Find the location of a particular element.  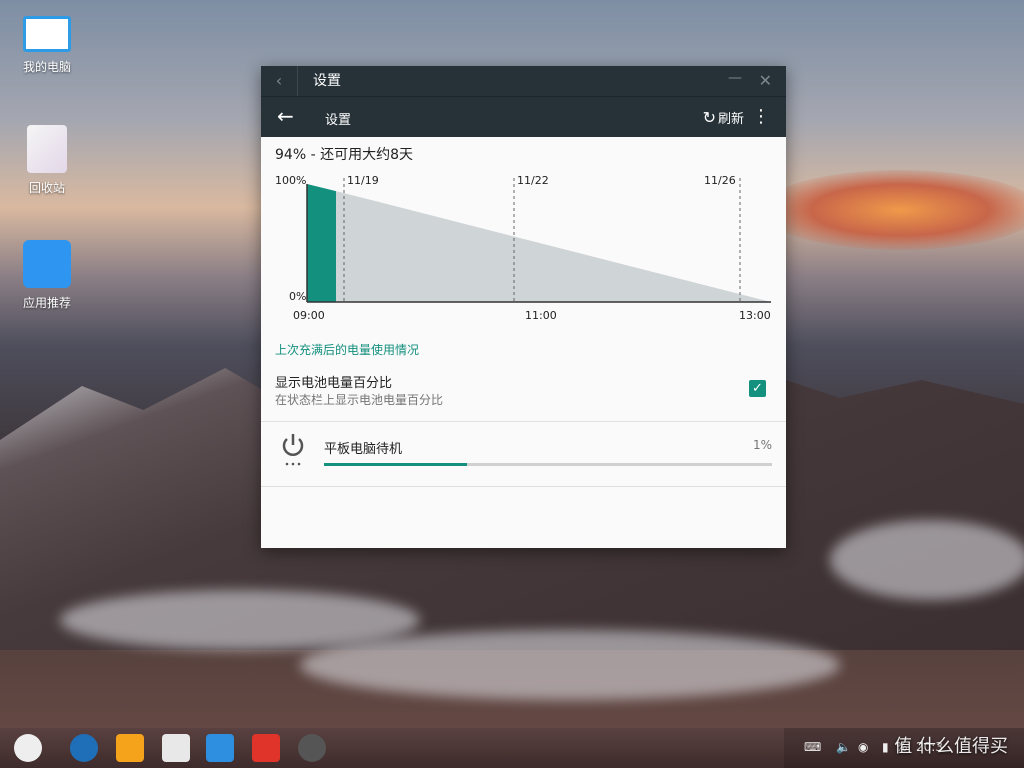

close-button: ✕ is located at coordinates (765, 81).